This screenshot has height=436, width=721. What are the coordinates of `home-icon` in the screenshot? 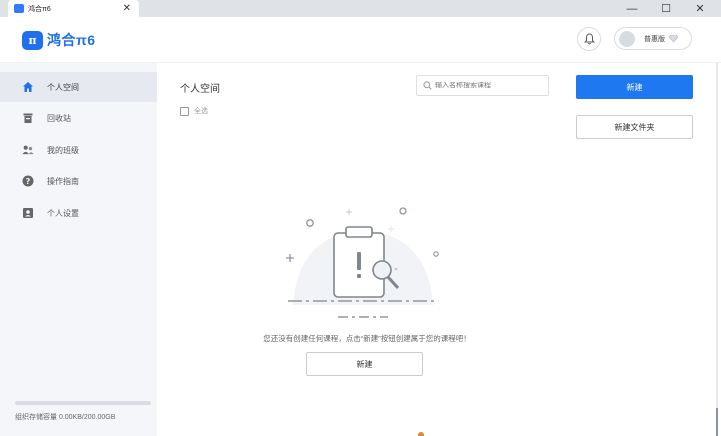 It's located at (28, 87).